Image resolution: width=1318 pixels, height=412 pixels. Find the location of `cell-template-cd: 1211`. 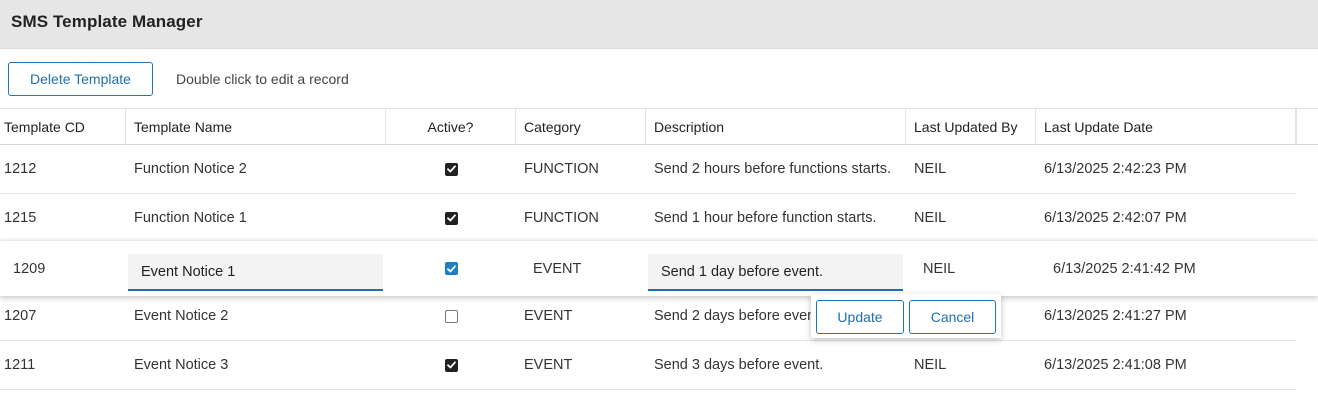

cell-template-cd: 1211 is located at coordinates (20, 365).